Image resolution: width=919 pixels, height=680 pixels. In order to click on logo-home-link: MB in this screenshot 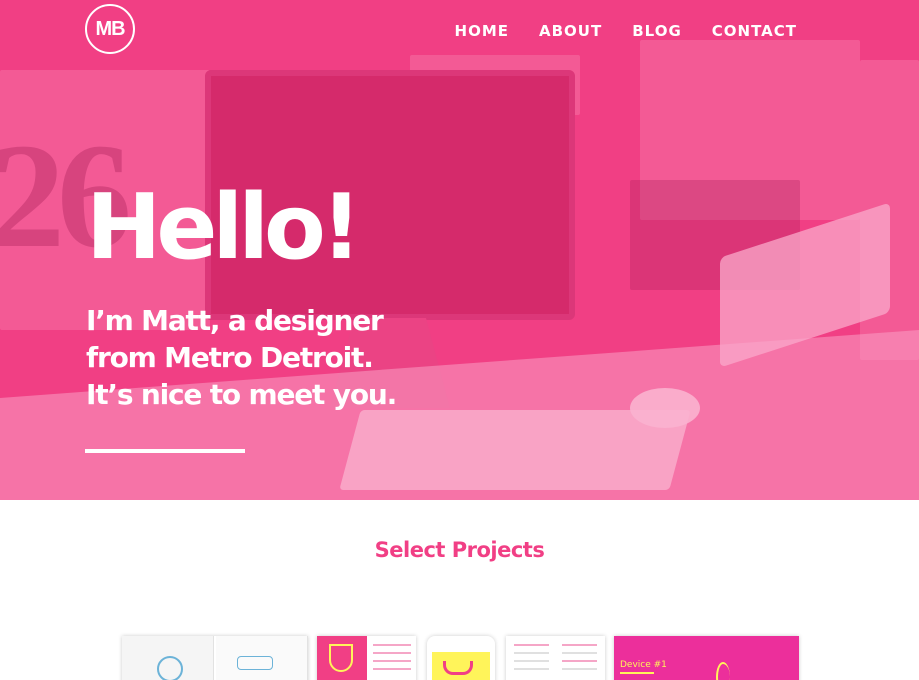, I will do `click(110, 29)`.